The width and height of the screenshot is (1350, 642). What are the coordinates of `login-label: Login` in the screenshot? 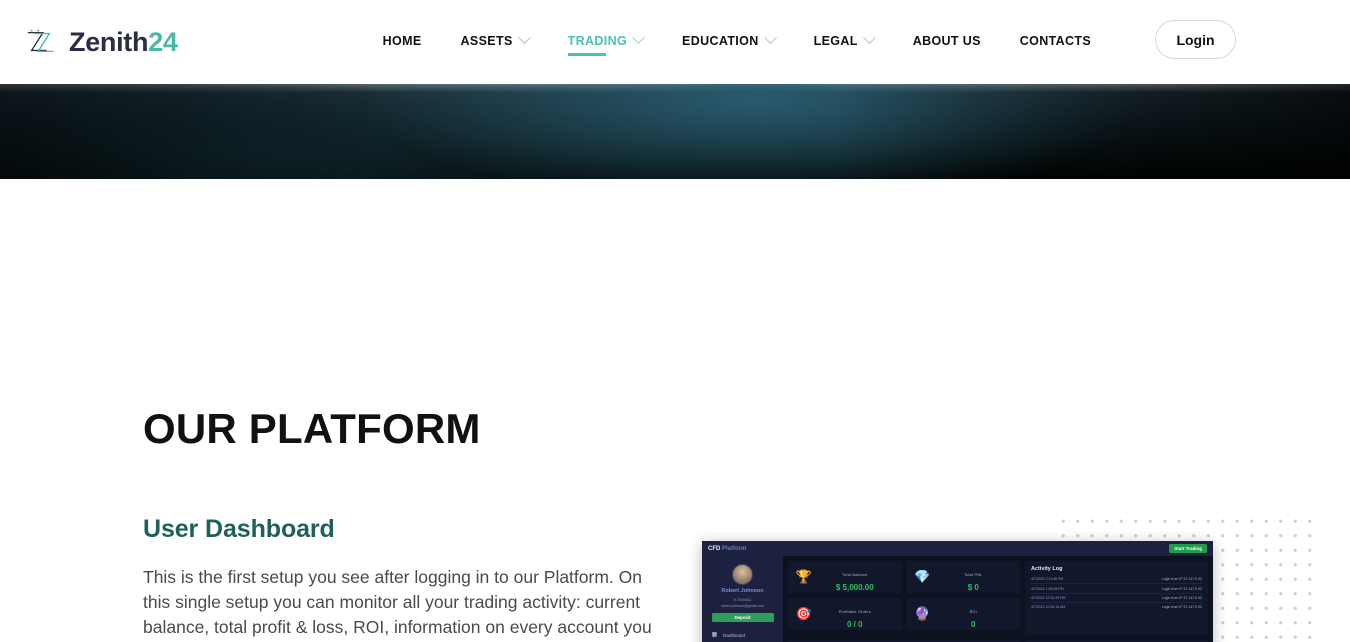 It's located at (1195, 39).